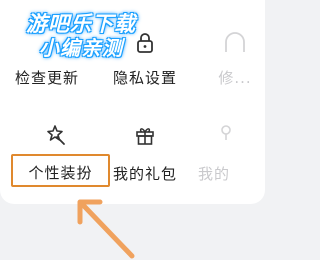  I want to click on watermark-line-2: 小编亲测, so click(81, 48).